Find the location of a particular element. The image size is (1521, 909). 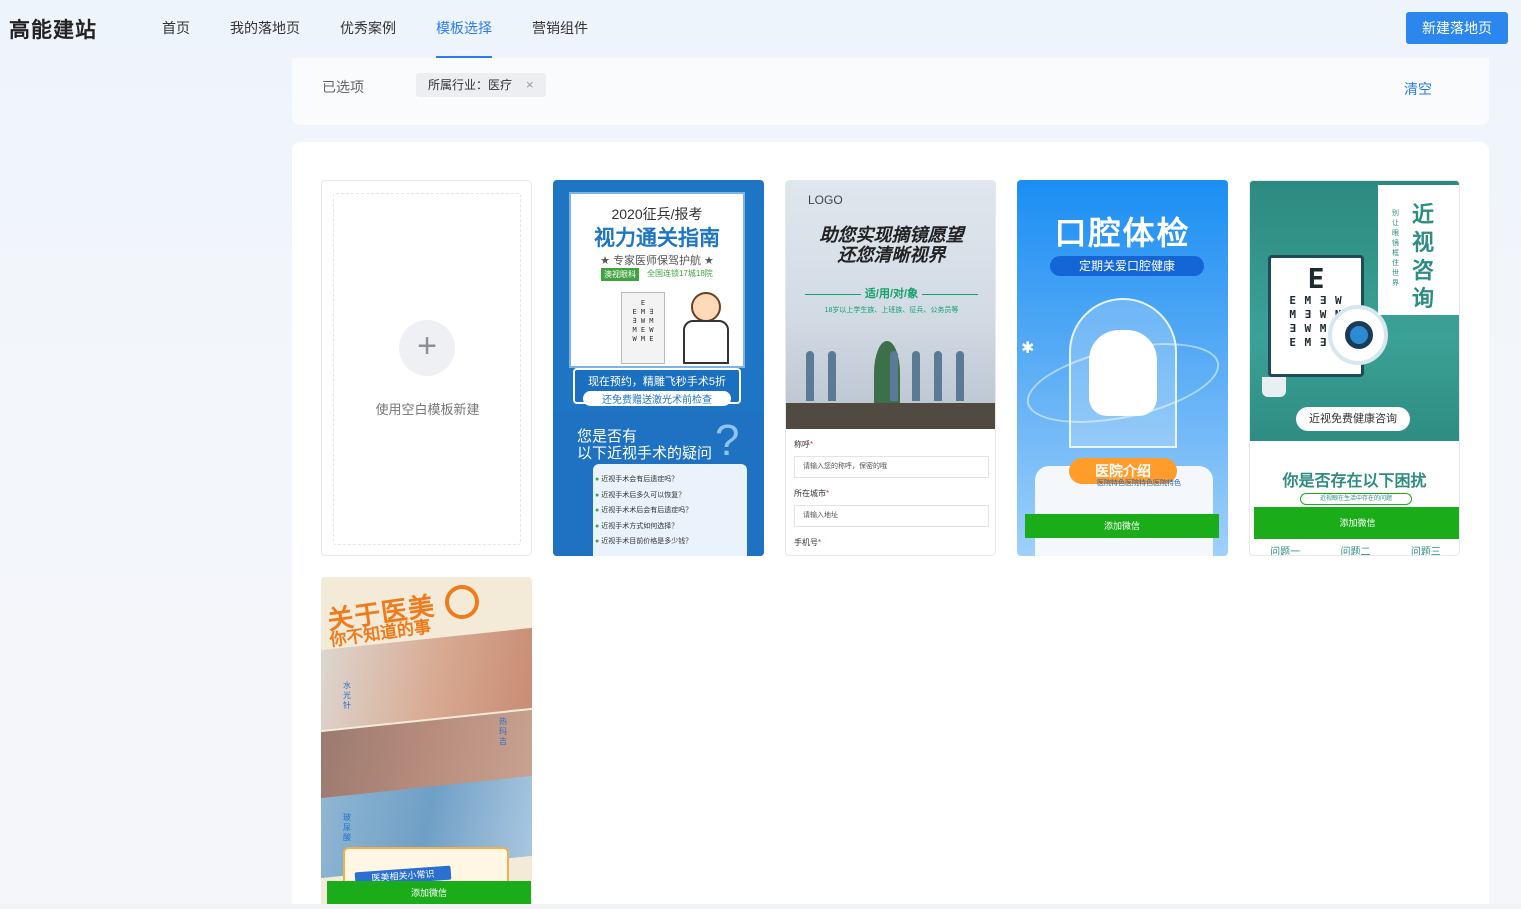

form-label-text: 称呼 is located at coordinates (802, 444).